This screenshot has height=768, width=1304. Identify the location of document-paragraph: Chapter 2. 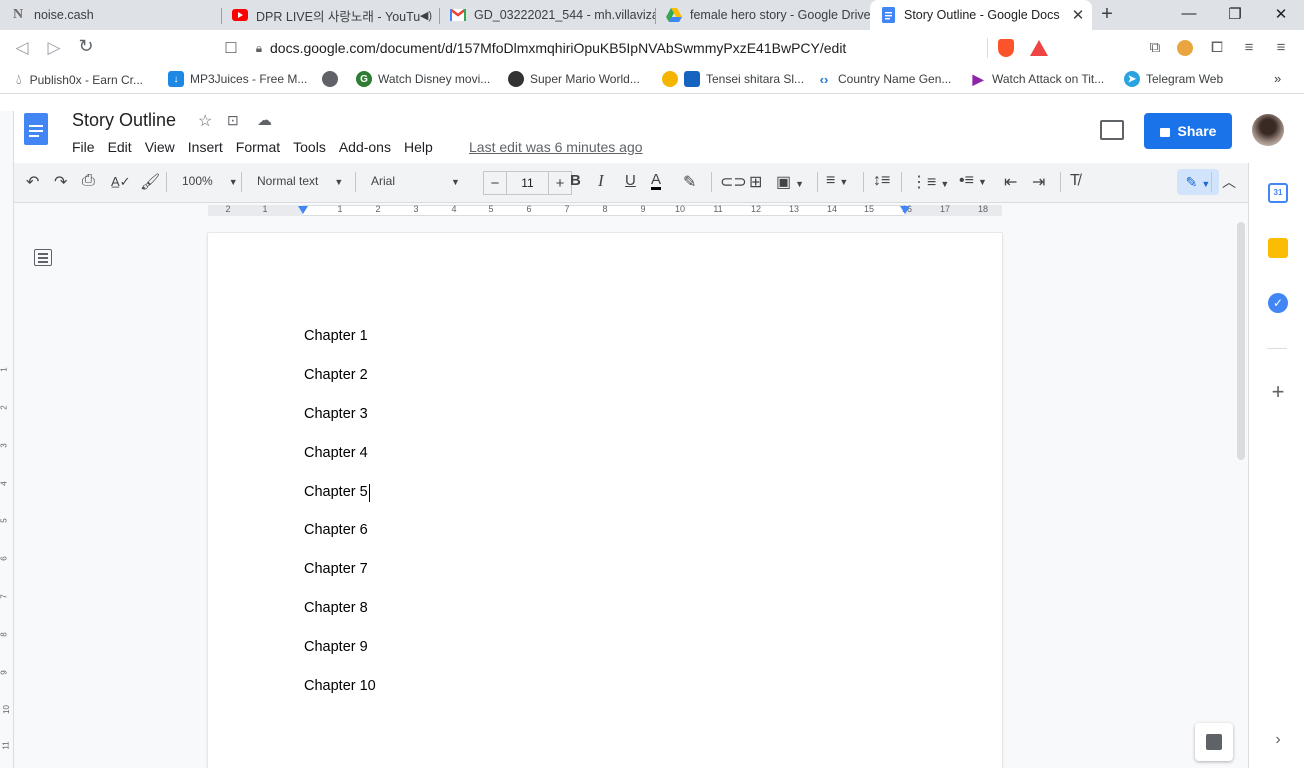
(336, 375).